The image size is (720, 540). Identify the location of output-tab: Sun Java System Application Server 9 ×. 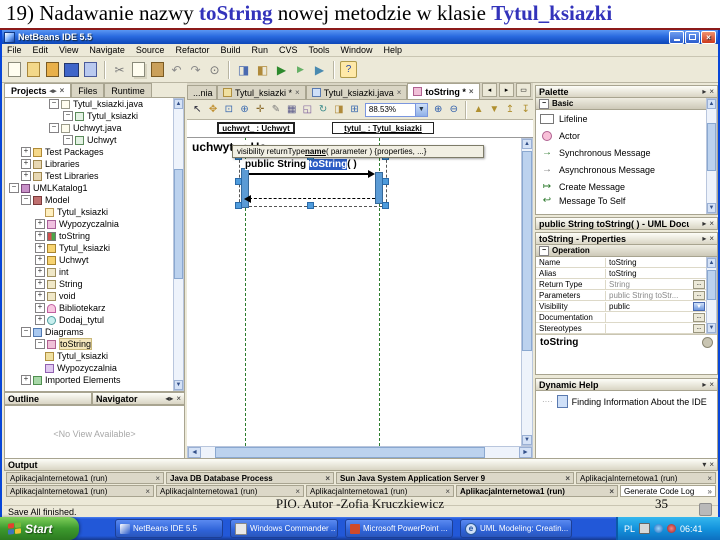
(455, 478).